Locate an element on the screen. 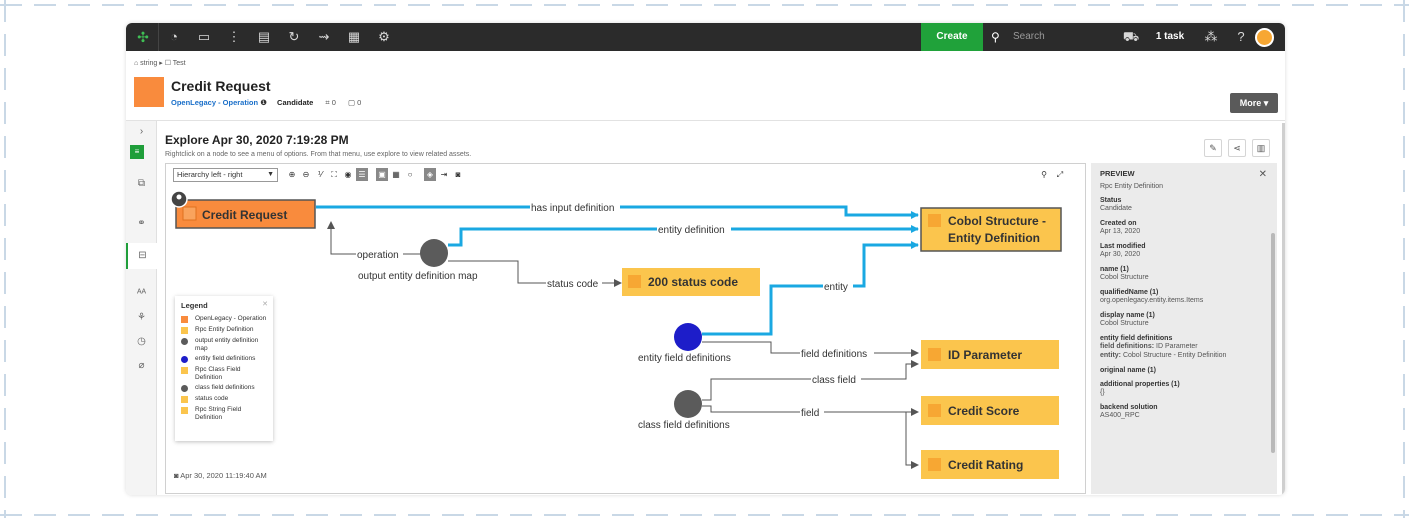 This screenshot has height=518, width=1409. node-label-200-status-code: 200 status code is located at coordinates (693, 282).